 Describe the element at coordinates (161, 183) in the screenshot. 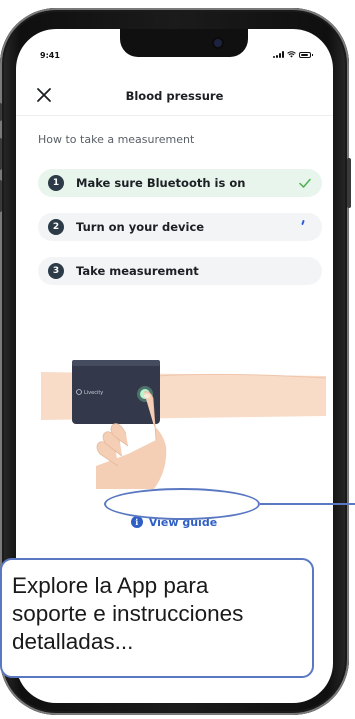

I see `step-label: Make sure Bluetooth is on` at that location.